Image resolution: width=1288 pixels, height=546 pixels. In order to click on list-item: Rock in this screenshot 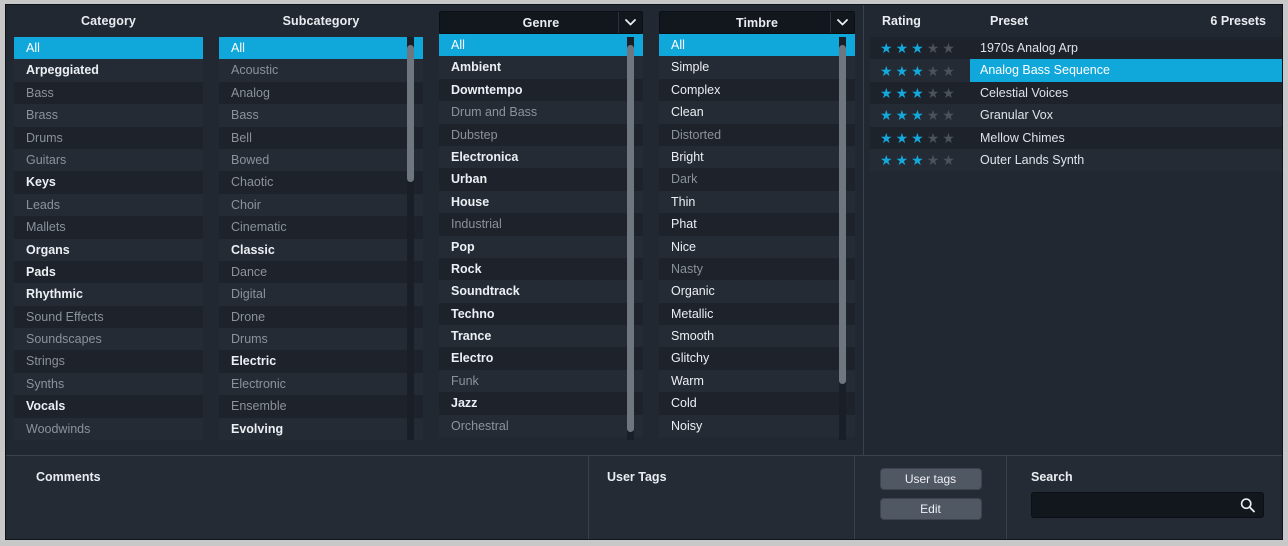, I will do `click(541, 269)`.